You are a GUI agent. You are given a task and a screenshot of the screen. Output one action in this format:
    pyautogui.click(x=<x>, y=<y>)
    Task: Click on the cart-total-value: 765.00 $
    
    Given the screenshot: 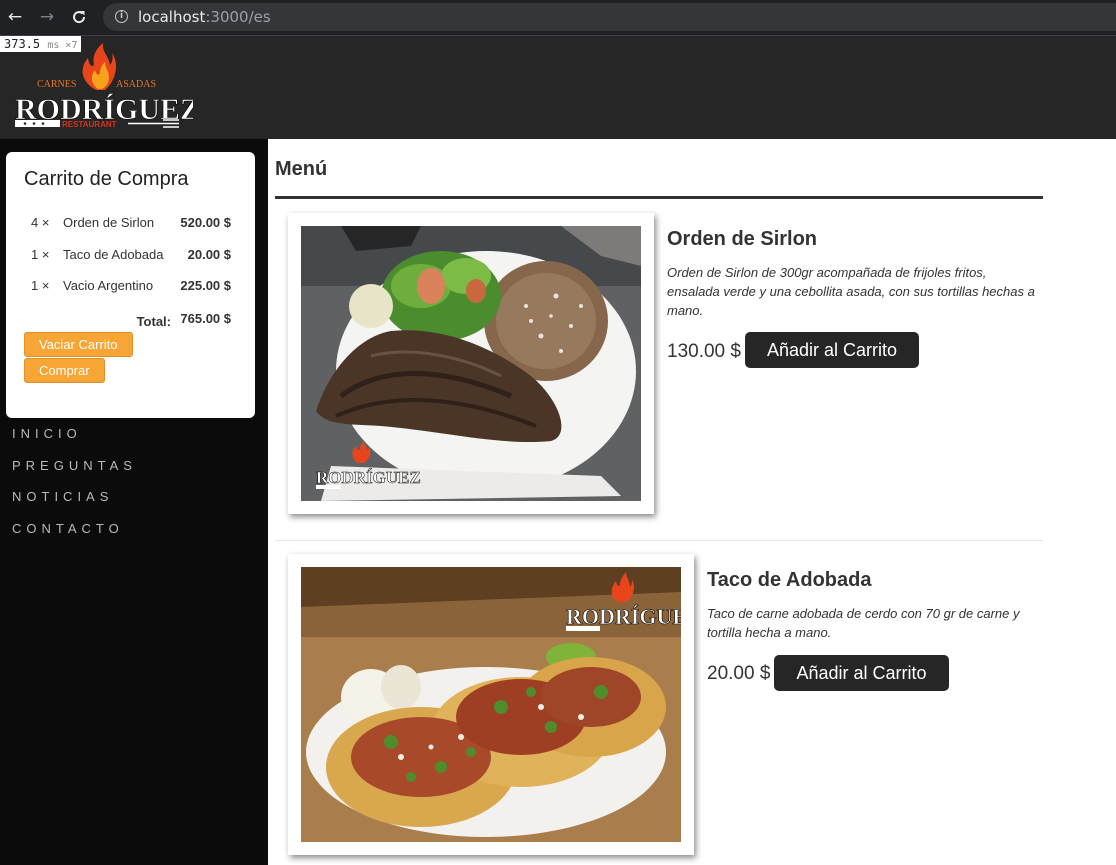 What is the action you would take?
    pyautogui.click(x=205, y=318)
    